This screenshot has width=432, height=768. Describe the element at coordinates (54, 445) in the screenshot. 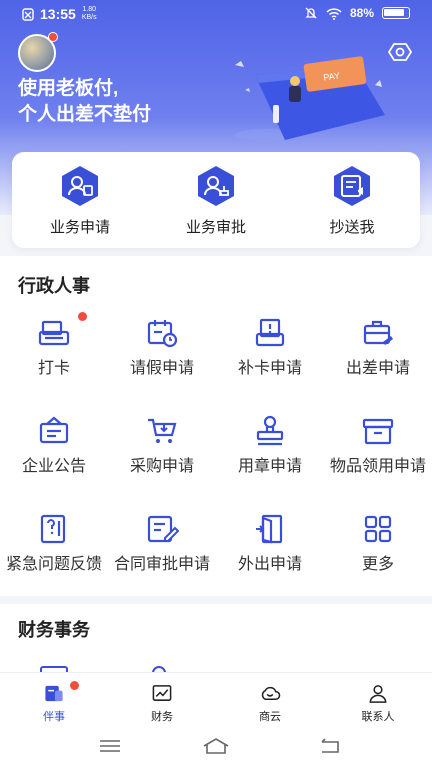

I see `grid-item-announcement: 企业公告` at that location.